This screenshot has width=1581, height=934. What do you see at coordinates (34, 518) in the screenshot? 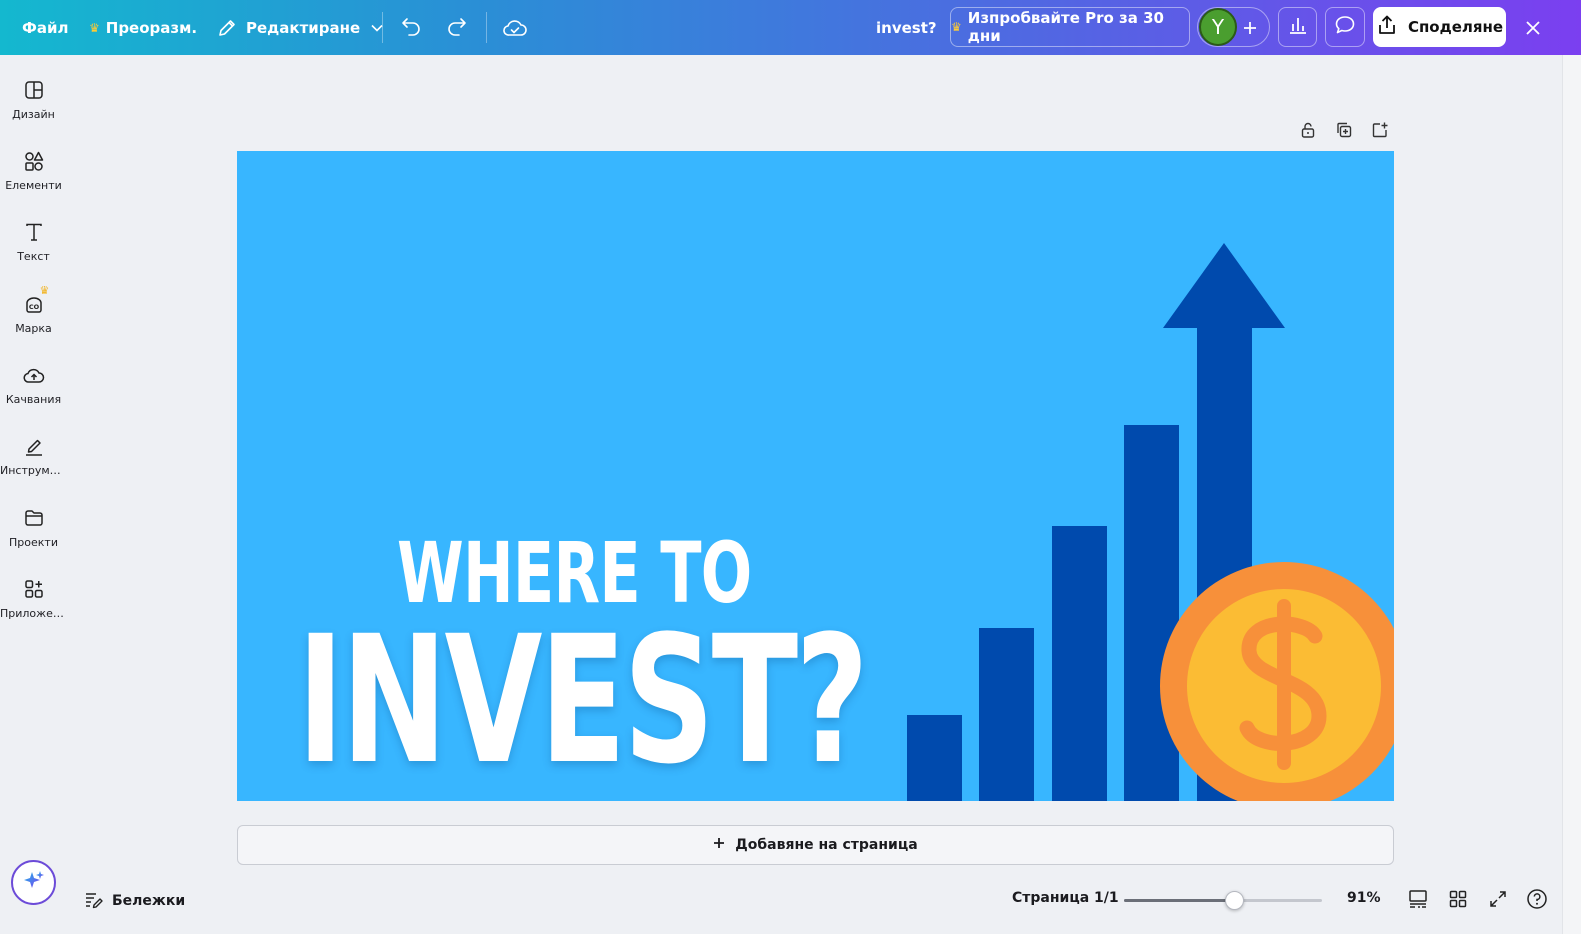
I see `folder-icon` at bounding box center [34, 518].